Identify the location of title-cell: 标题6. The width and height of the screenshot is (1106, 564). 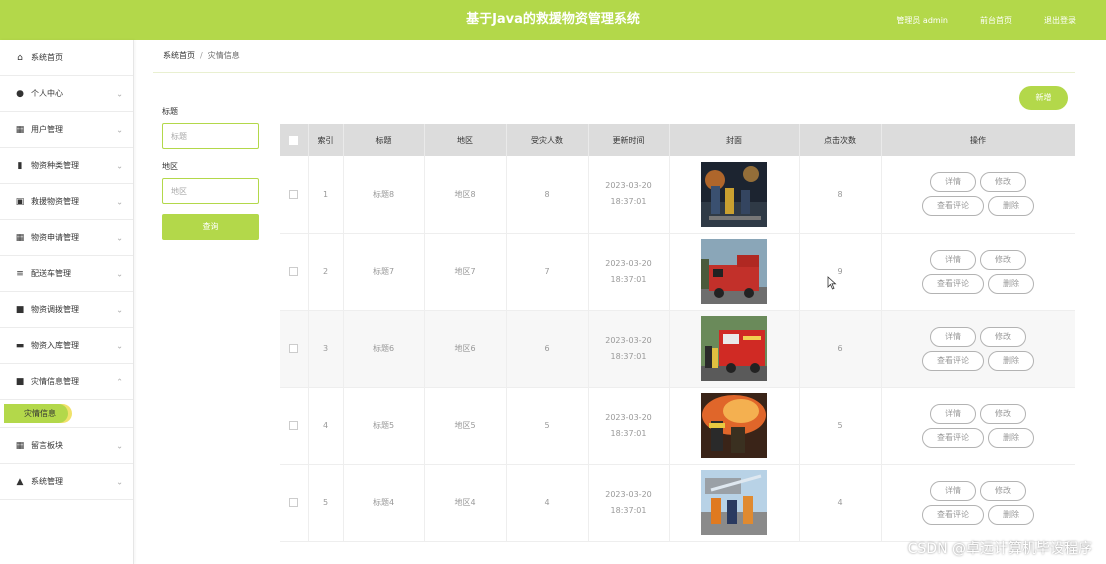
(384, 349).